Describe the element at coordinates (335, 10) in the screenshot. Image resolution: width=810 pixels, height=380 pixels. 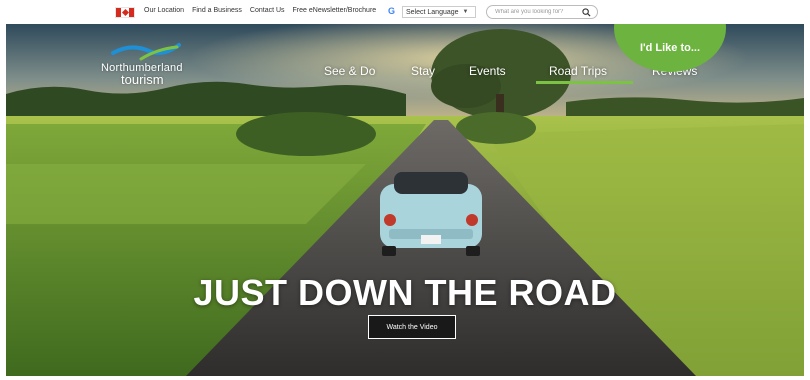
I see `link-free-enewsletter: Free eNewsletter/Brochure` at that location.